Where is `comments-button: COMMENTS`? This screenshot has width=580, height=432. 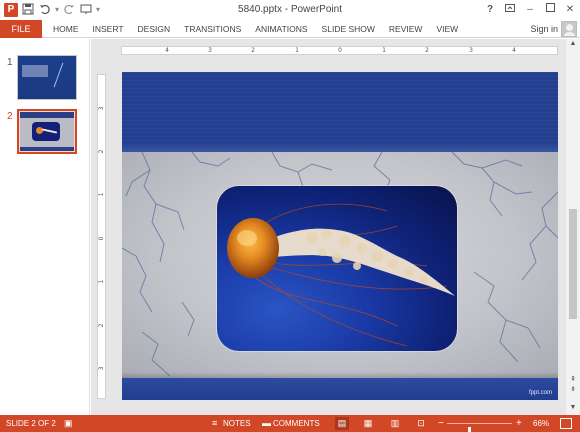 comments-button: COMMENTS is located at coordinates (296, 423).